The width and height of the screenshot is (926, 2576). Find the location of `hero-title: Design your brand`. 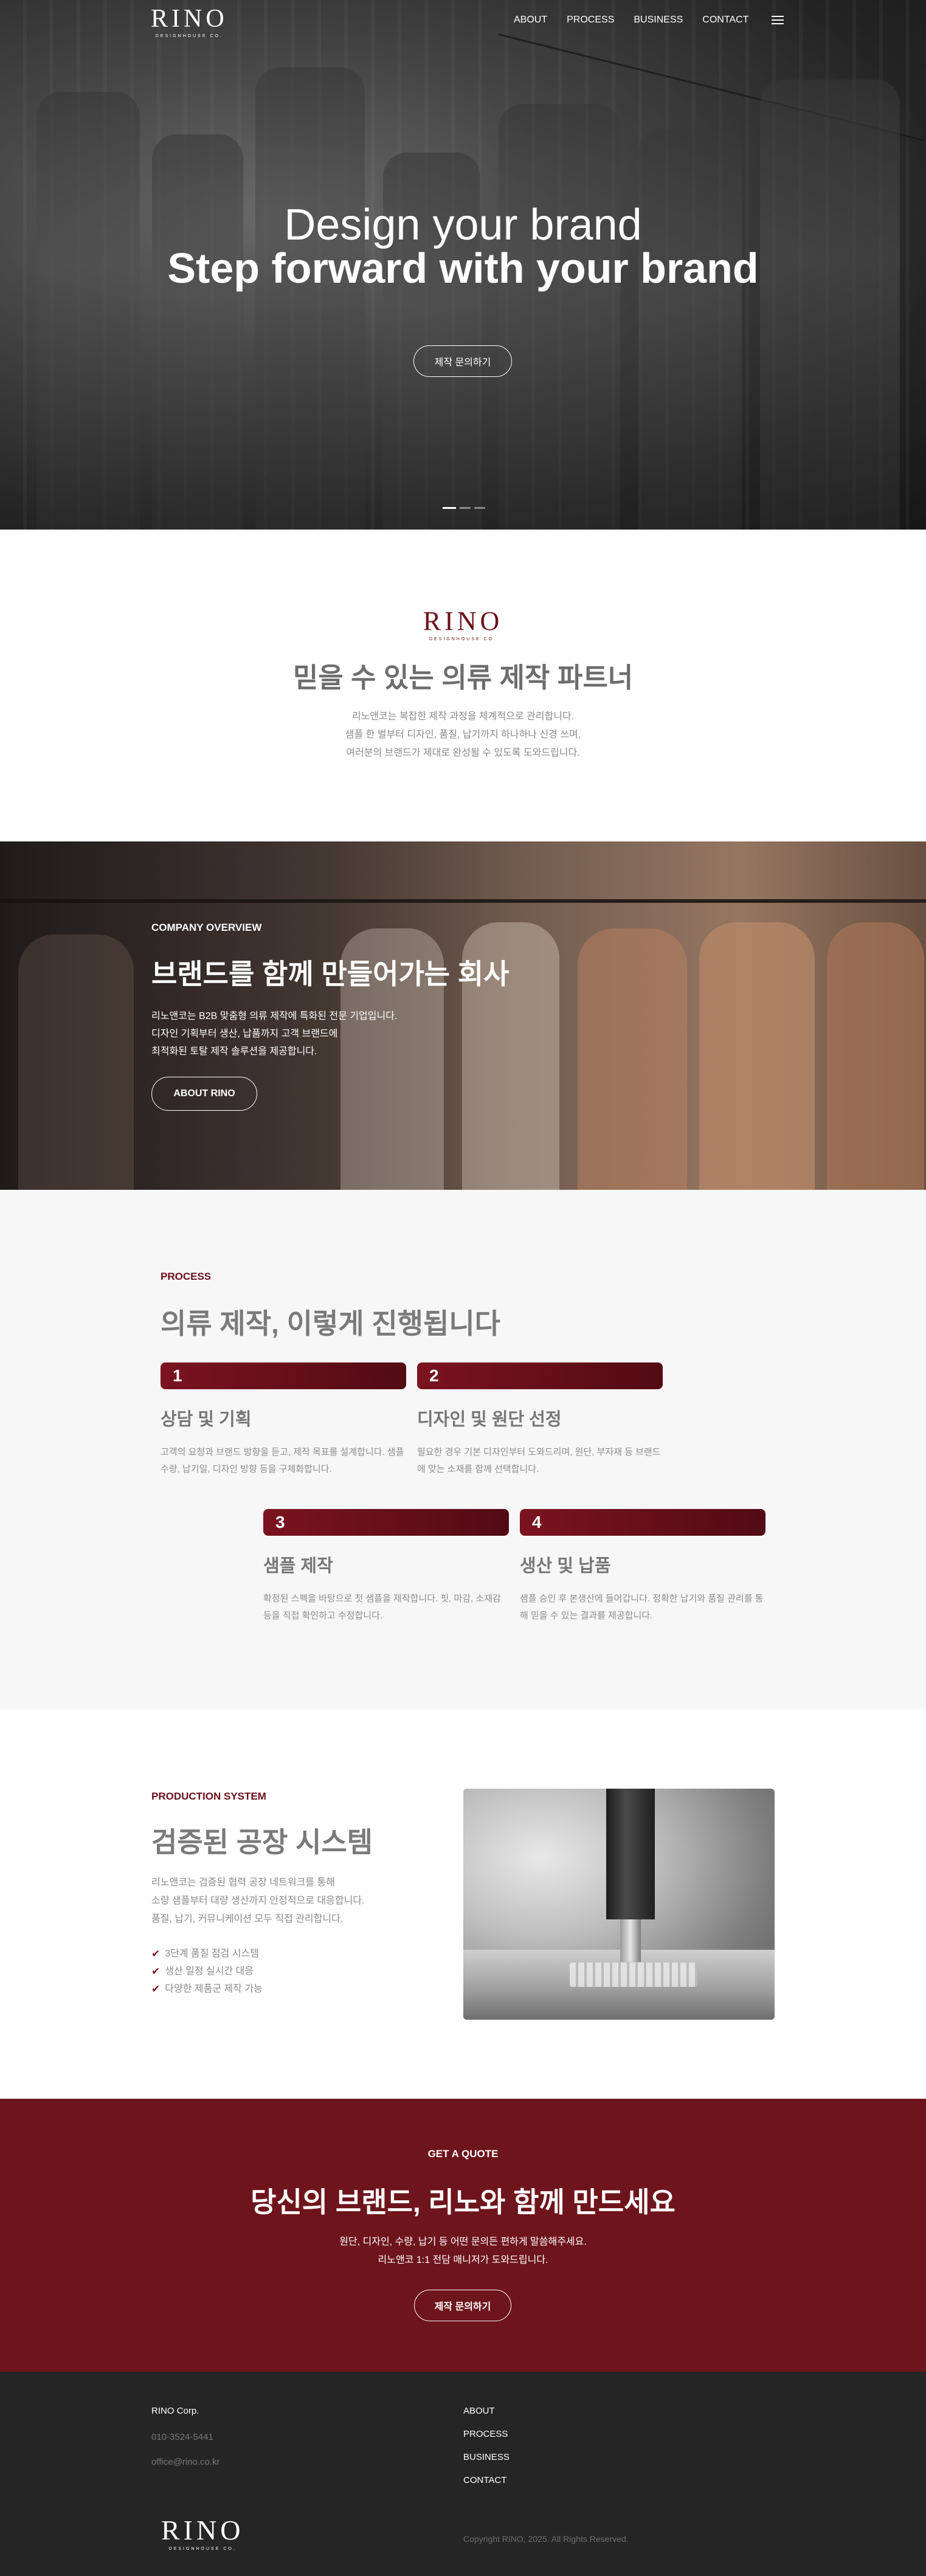

hero-title: Design your brand is located at coordinates (463, 225).